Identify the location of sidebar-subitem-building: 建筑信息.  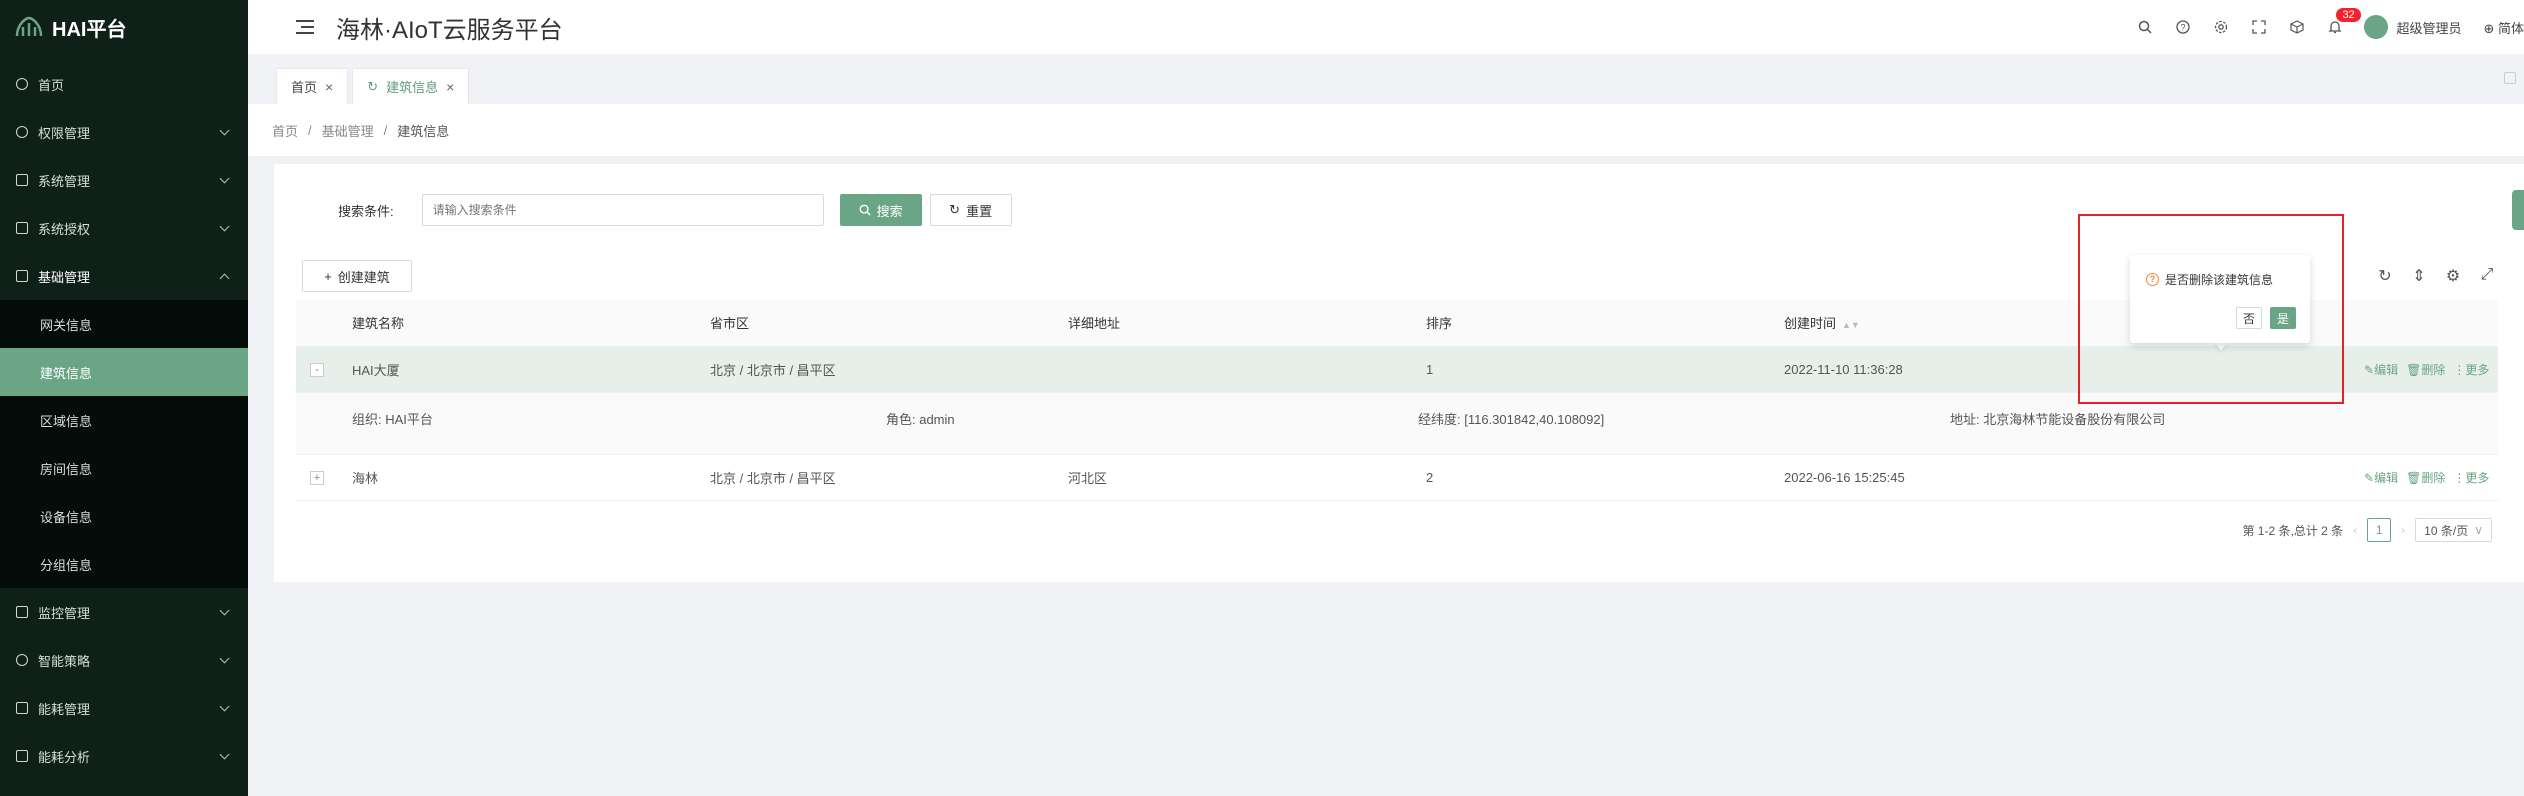
(124, 372).